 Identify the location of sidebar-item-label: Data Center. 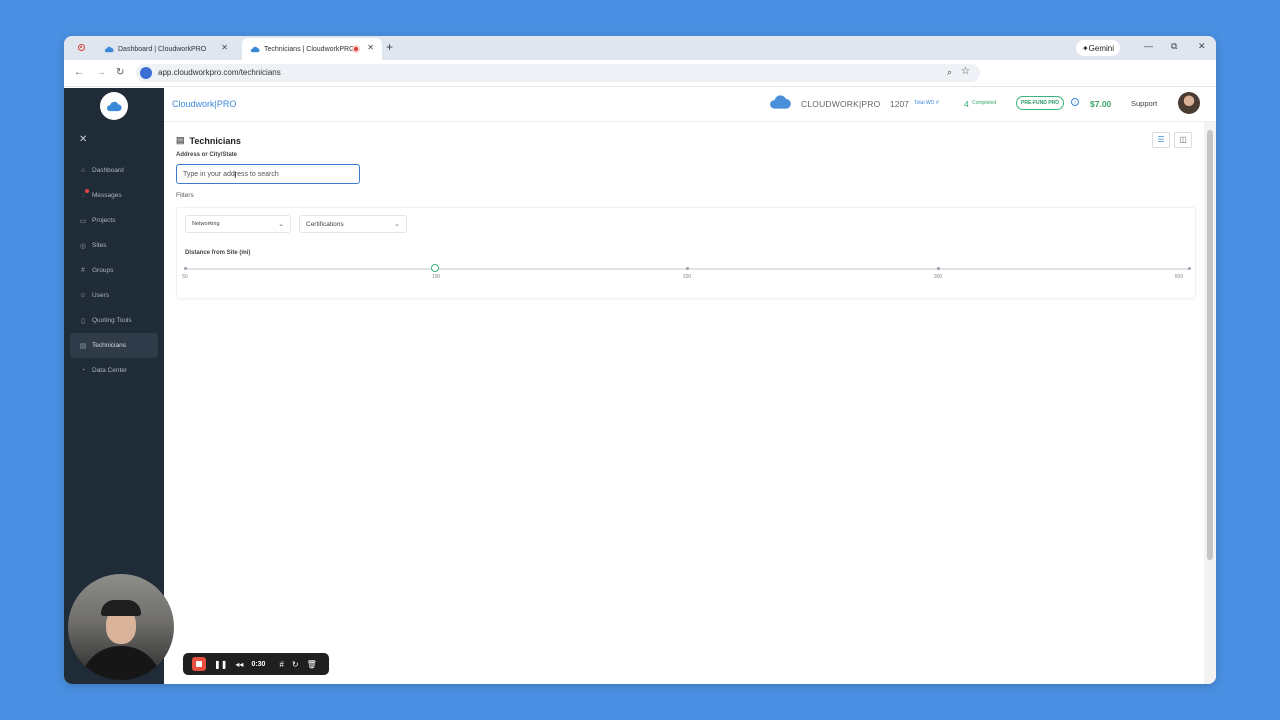
(110, 370).